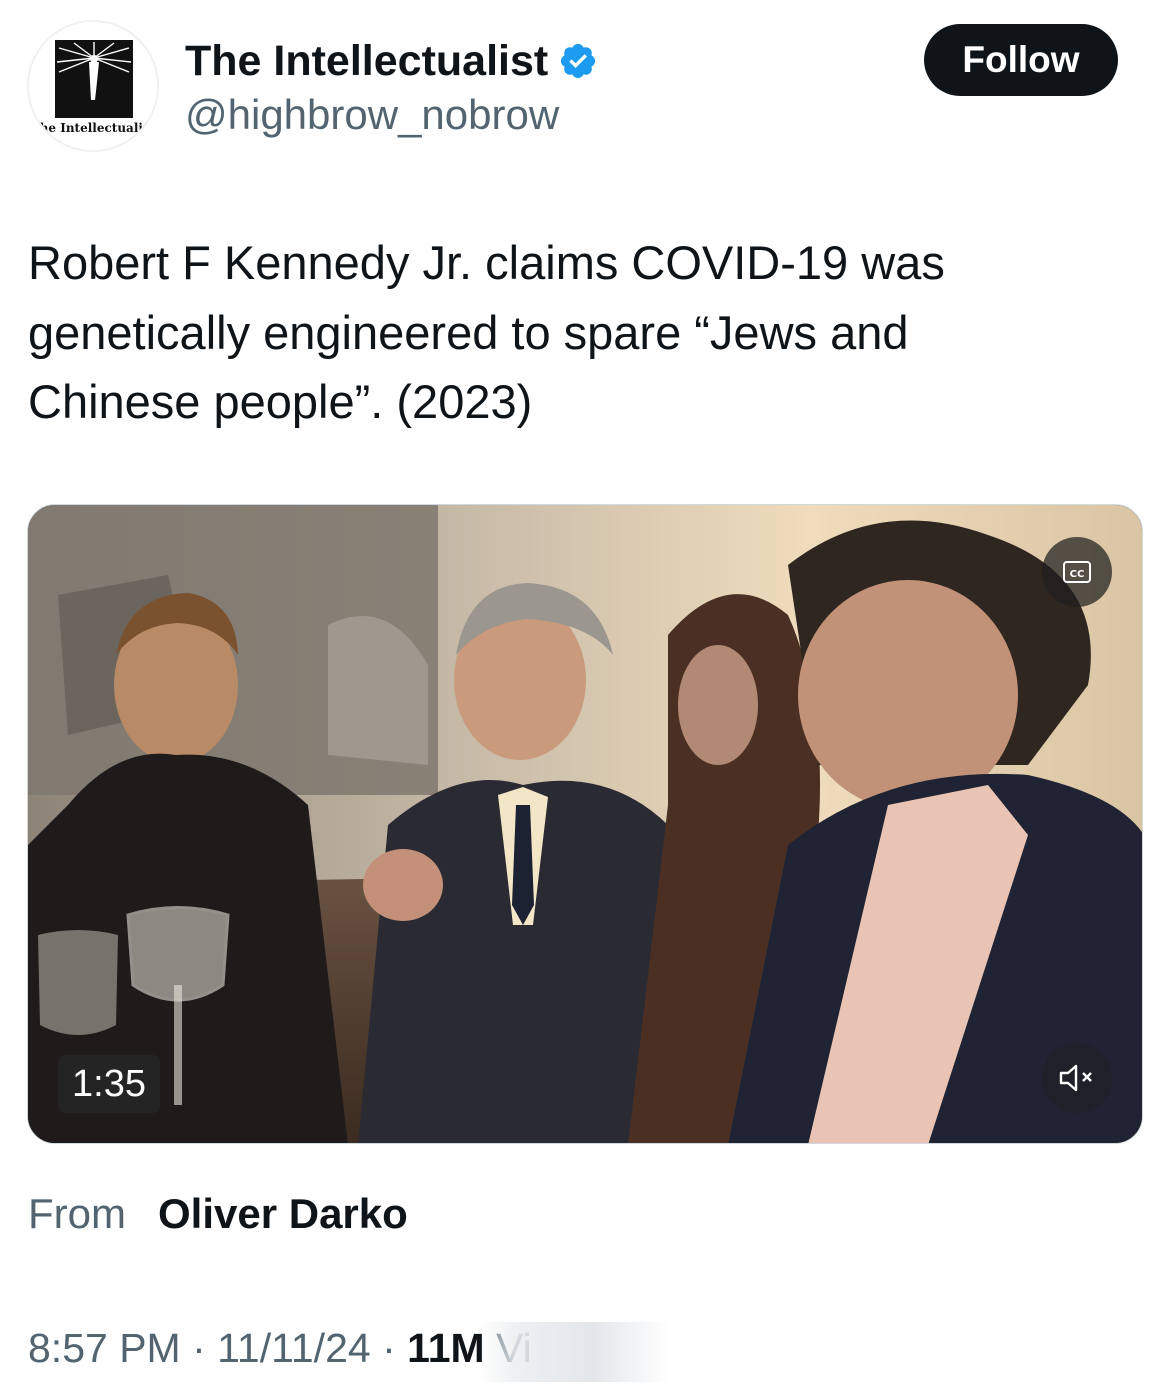 Image resolution: width=1170 pixels, height=1389 pixels. Describe the element at coordinates (1021, 60) in the screenshot. I see `follow-button: Follow` at that location.